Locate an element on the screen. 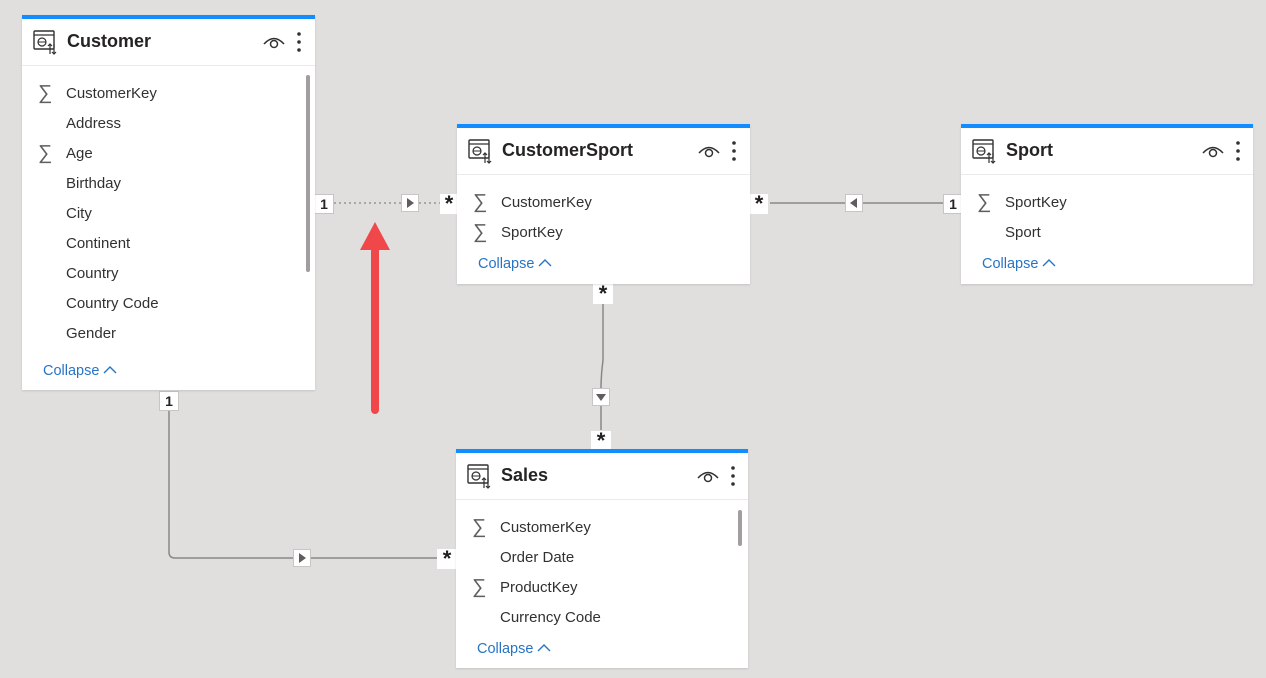  field-label: Country is located at coordinates (92, 273).